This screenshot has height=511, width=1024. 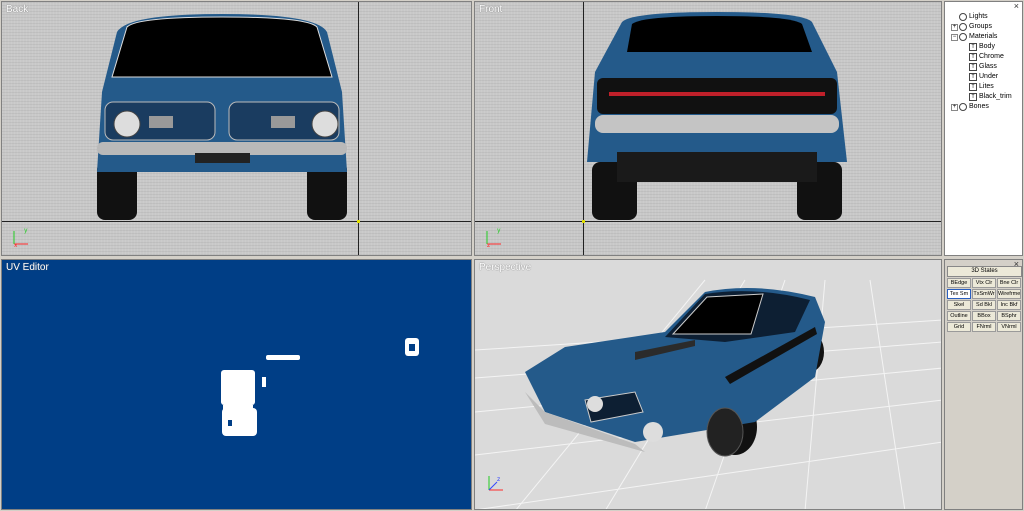 I want to click on state-toggle-tex-sm: Tex Sm, so click(x=959, y=294).